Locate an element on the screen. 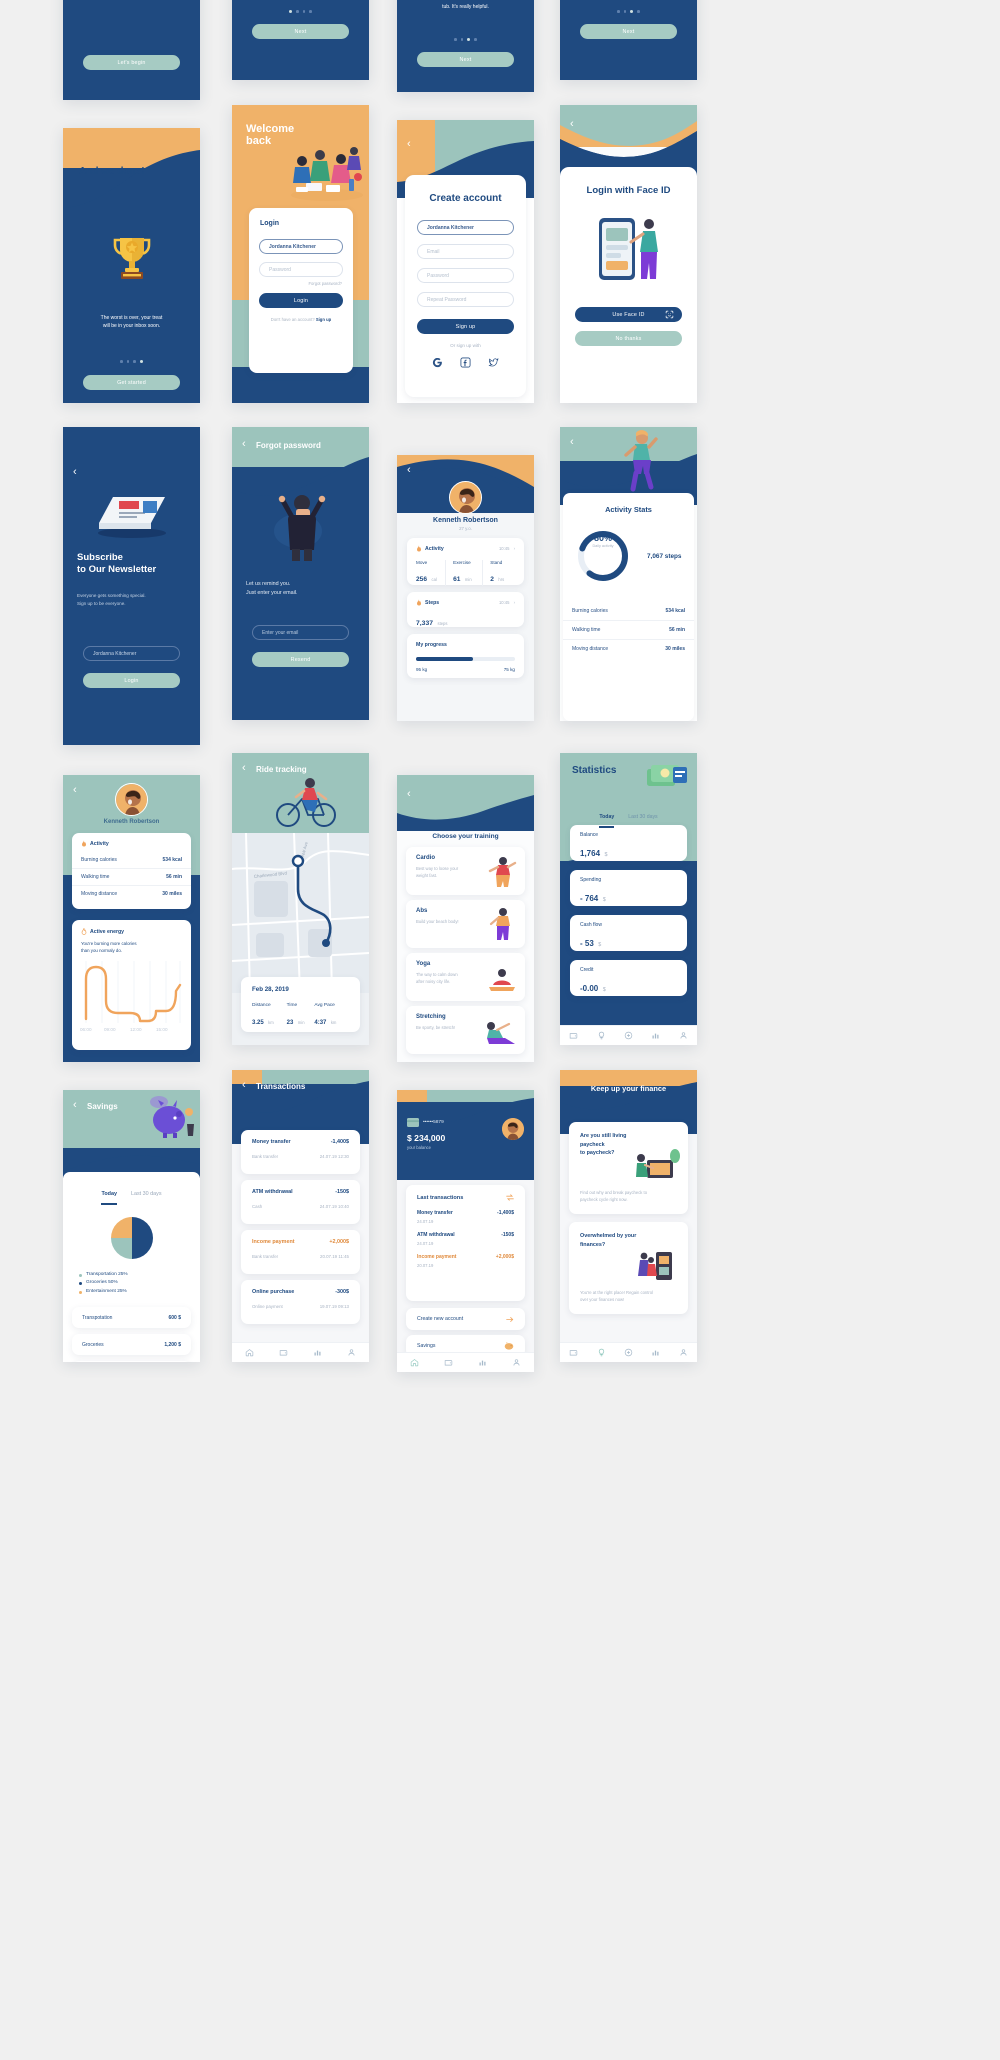 The height and width of the screenshot is (2060, 1000). route-map: Charlewood Blvd NW Ave is located at coordinates (300, 913).